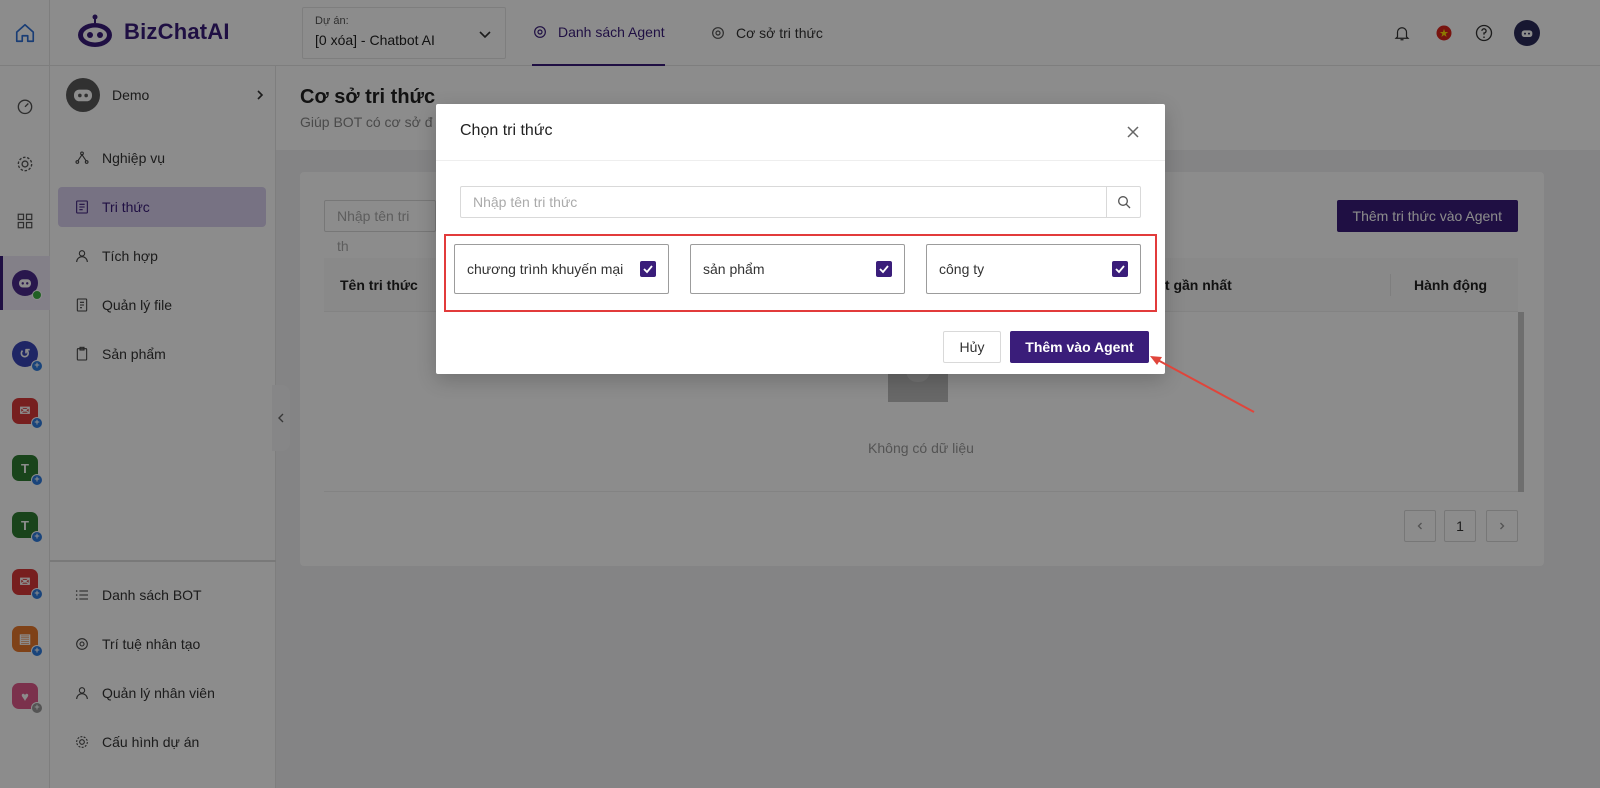 The image size is (1600, 788). Describe the element at coordinates (506, 130) in the screenshot. I see `modal-title: Chọn tri thức` at that location.